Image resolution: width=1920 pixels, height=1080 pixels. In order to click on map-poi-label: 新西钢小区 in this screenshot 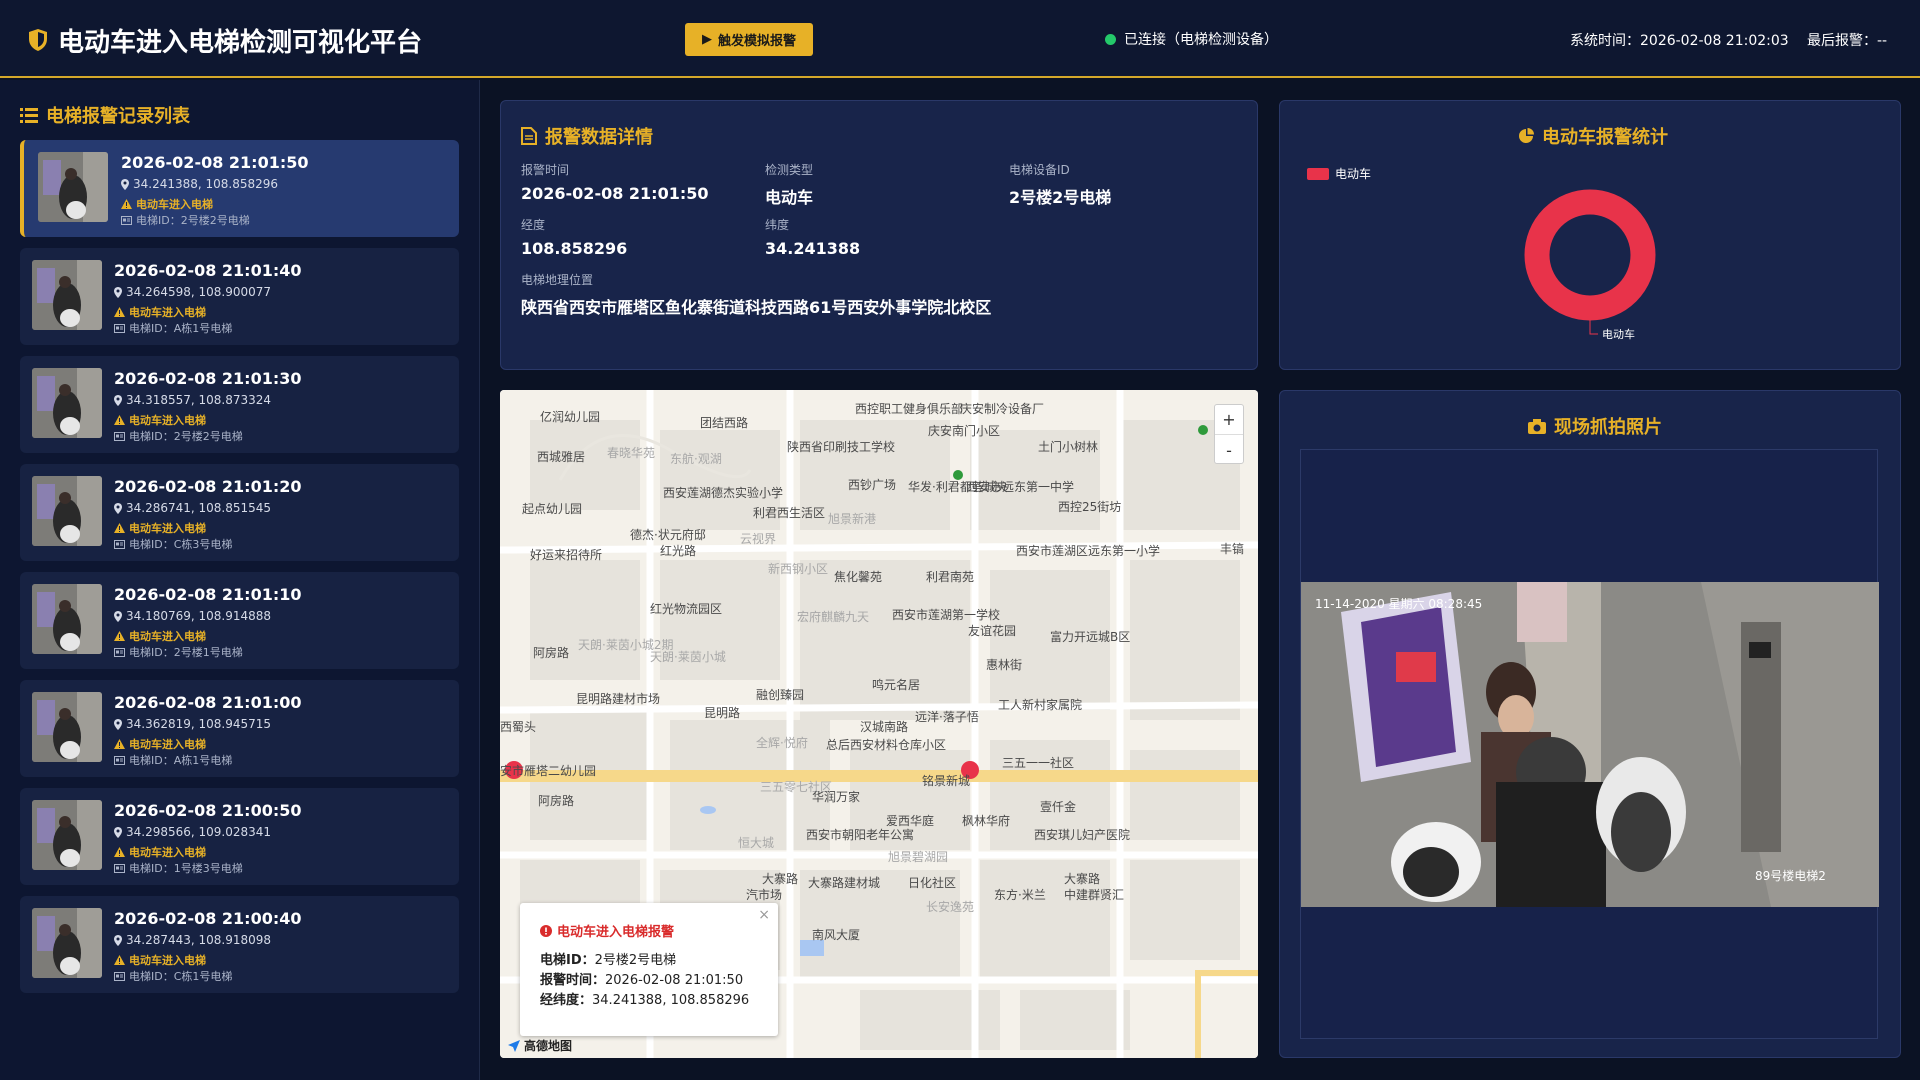, I will do `click(798, 568)`.